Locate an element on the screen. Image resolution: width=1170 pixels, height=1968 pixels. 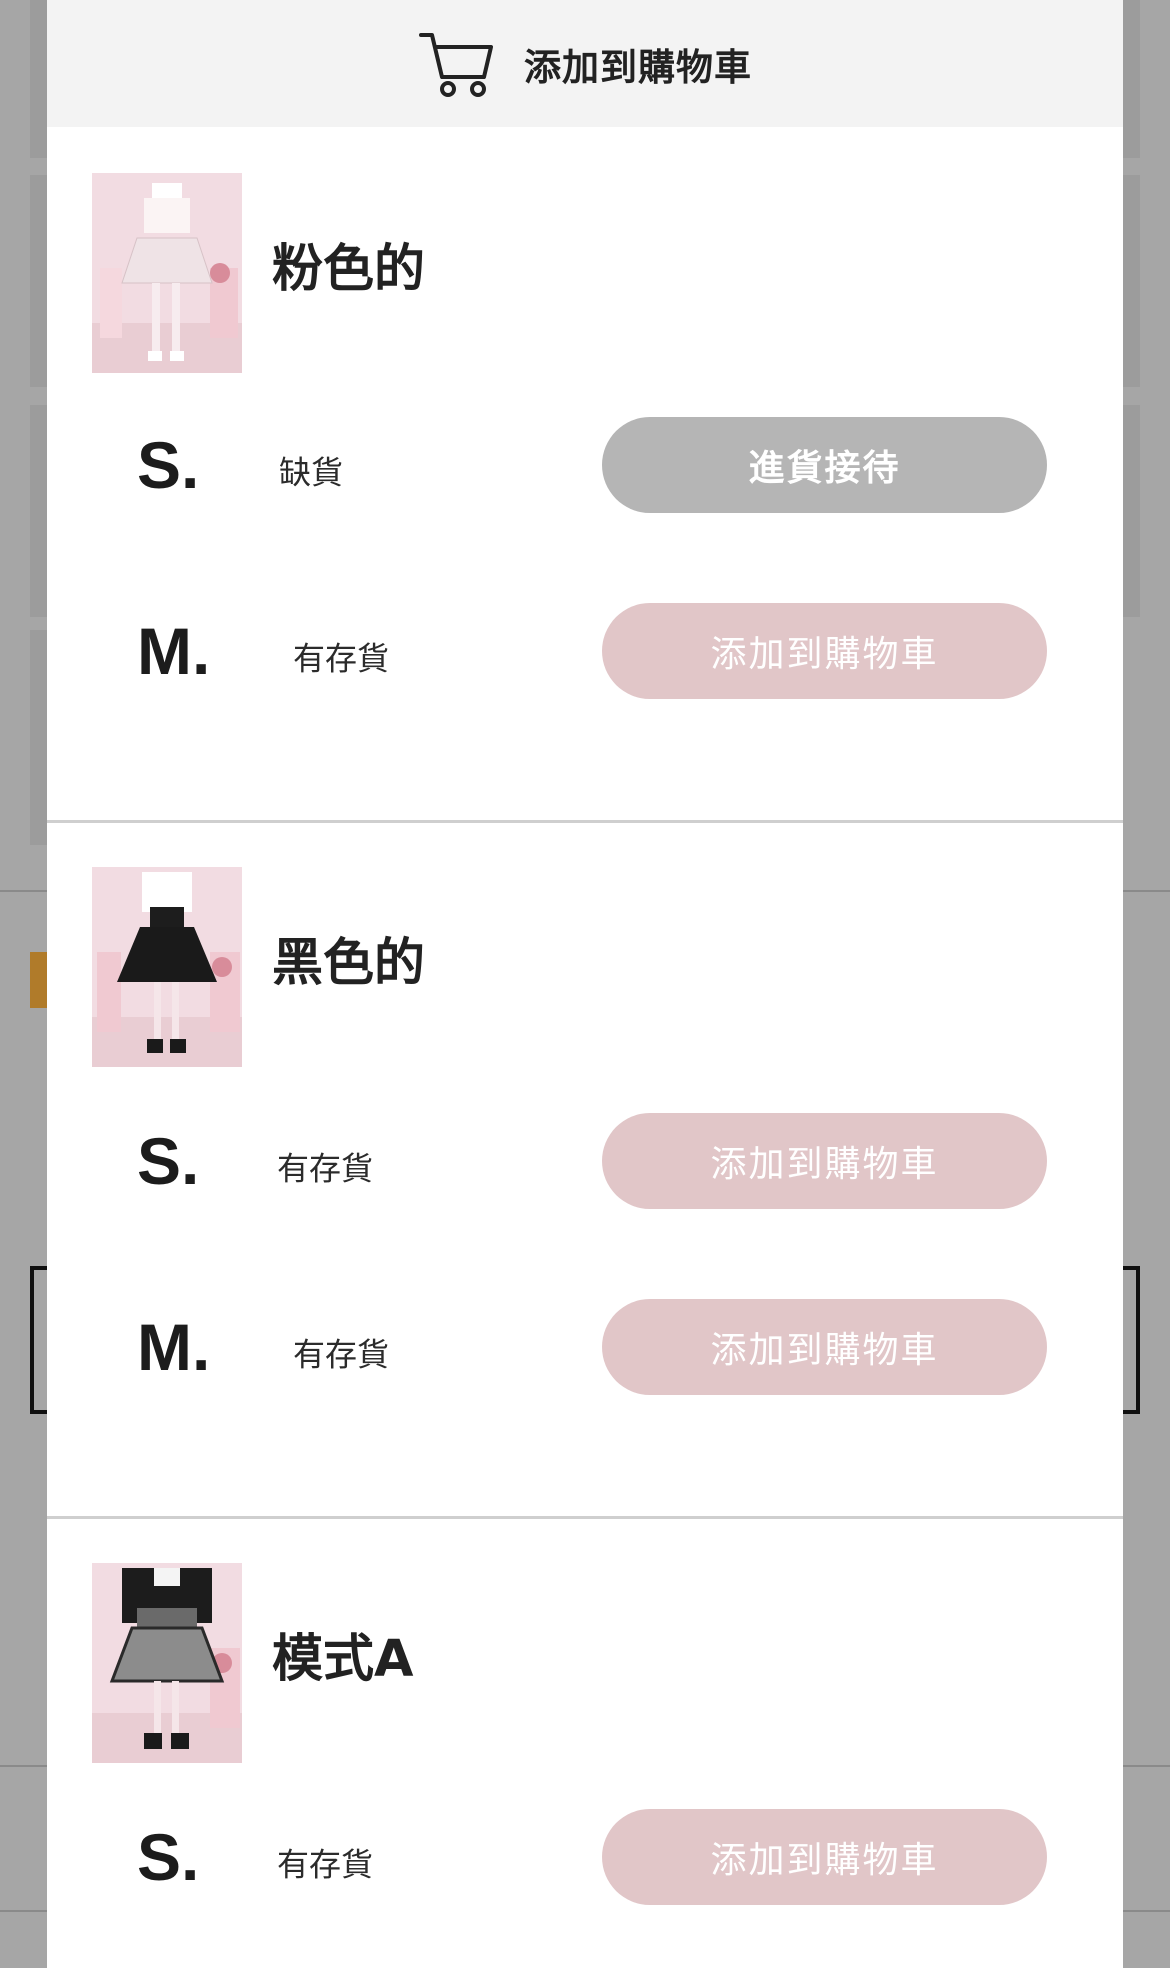
variant-header: 模式A is located at coordinates (585, 1641).